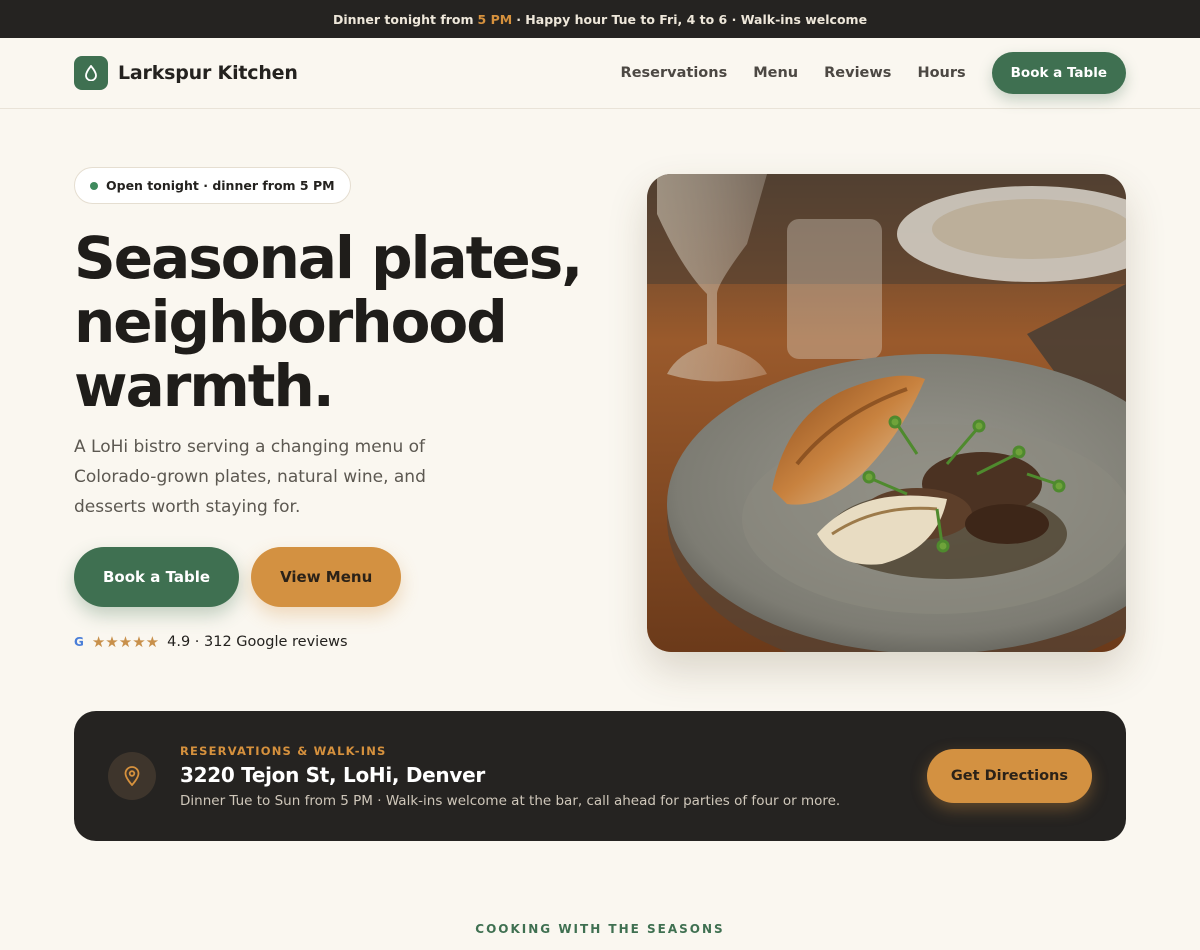 This screenshot has height=950, width=1200. Describe the element at coordinates (125, 642) in the screenshot. I see `star-rating-icon: ★★★★★` at that location.